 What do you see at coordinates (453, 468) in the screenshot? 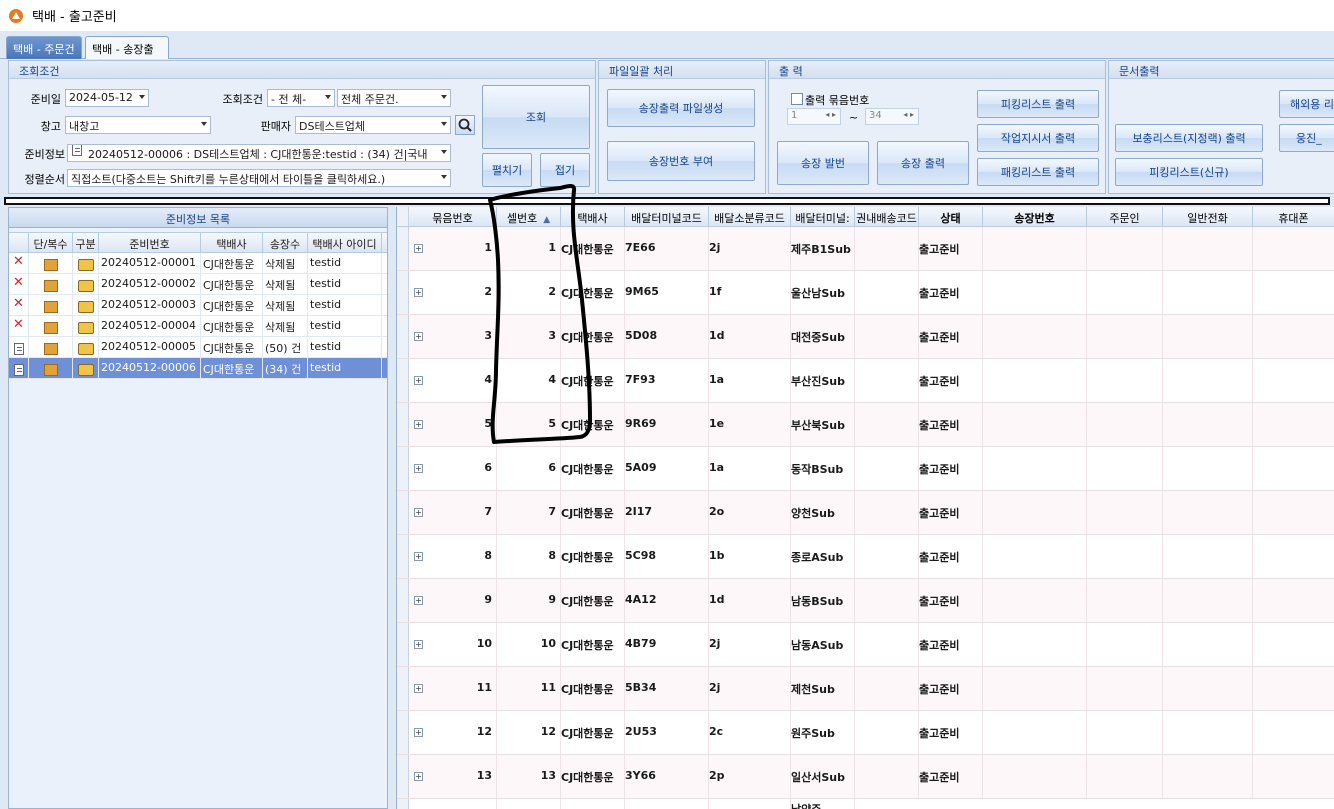
I see `bundle-number: +6` at bounding box center [453, 468].